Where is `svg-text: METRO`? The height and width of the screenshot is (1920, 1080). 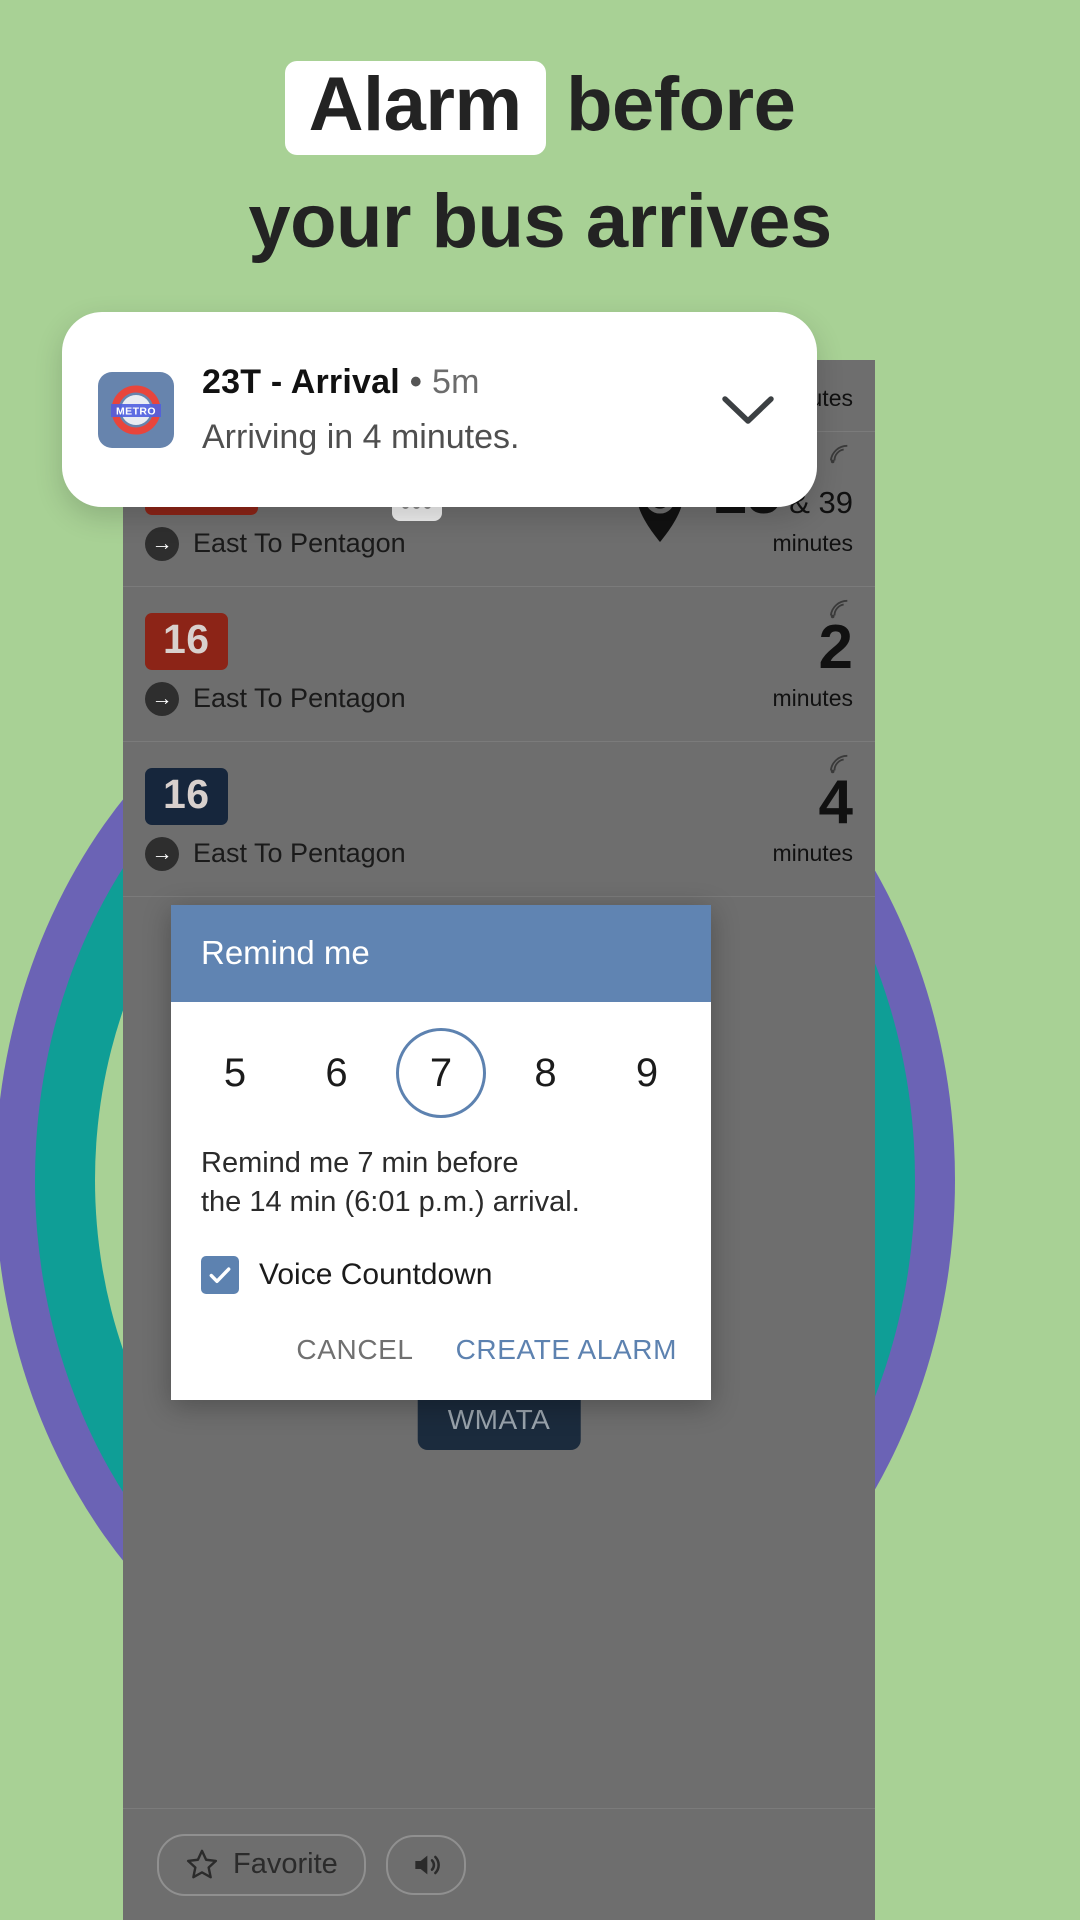
svg-text: METRO is located at coordinates (136, 411).